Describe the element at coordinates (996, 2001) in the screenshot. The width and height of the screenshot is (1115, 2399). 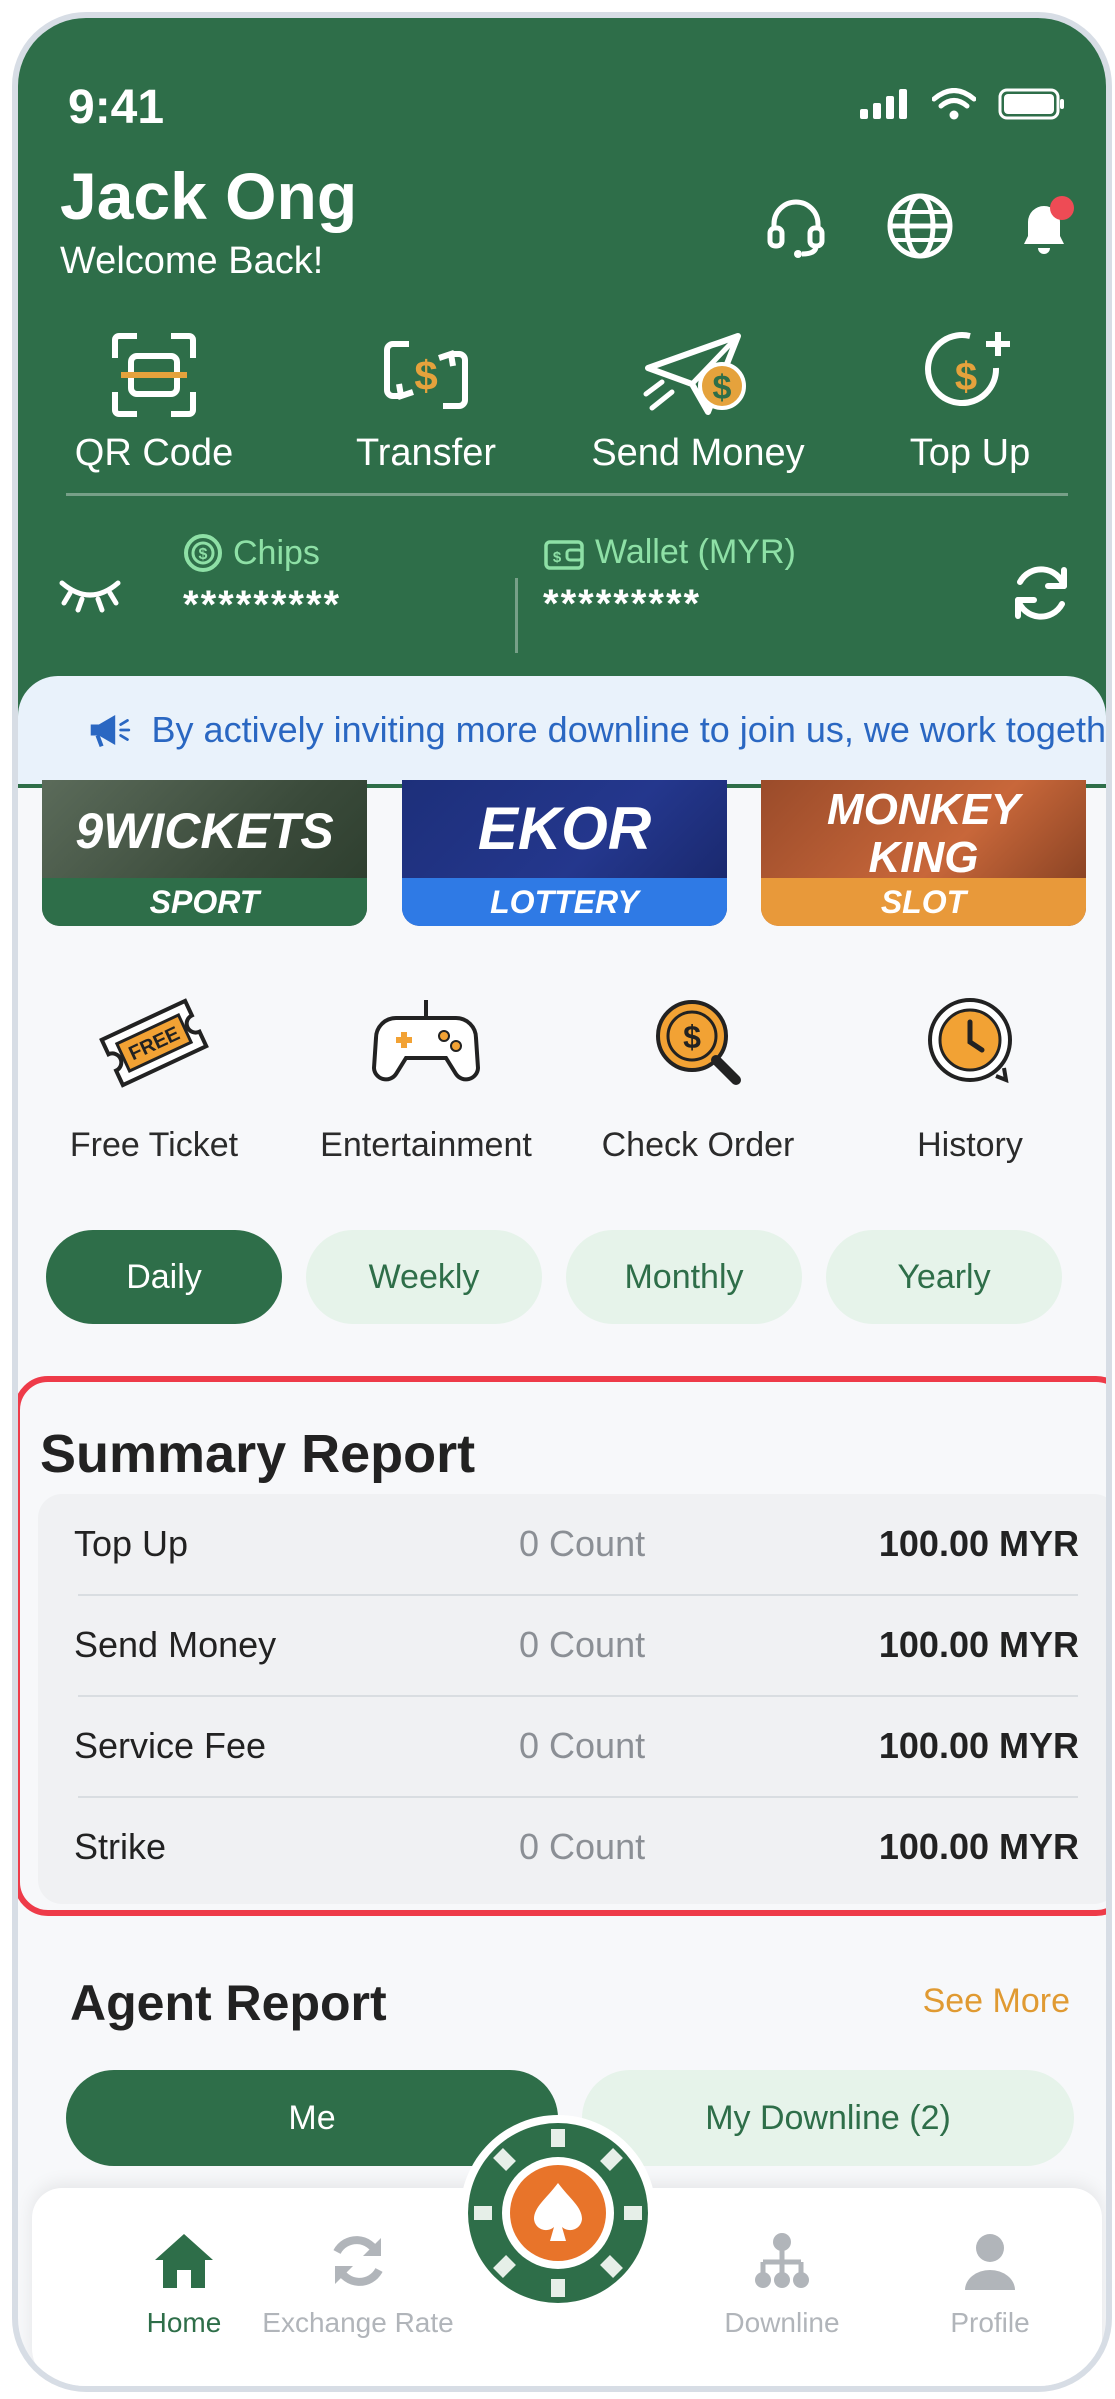
I see `see-more-link: See More` at that location.